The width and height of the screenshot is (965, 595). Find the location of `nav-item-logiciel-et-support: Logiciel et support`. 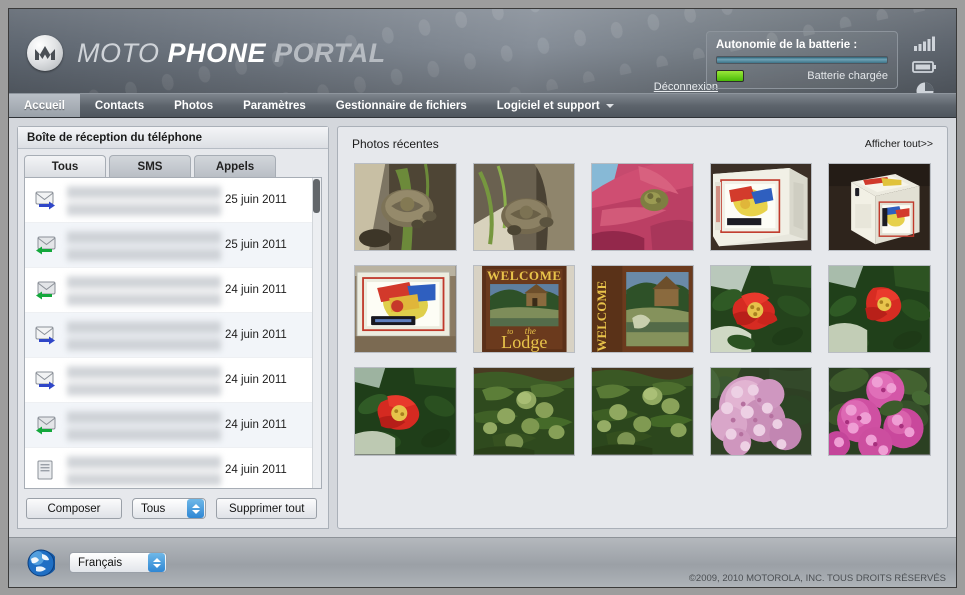

nav-item-logiciel-et-support: Logiciel et support is located at coordinates (555, 105).